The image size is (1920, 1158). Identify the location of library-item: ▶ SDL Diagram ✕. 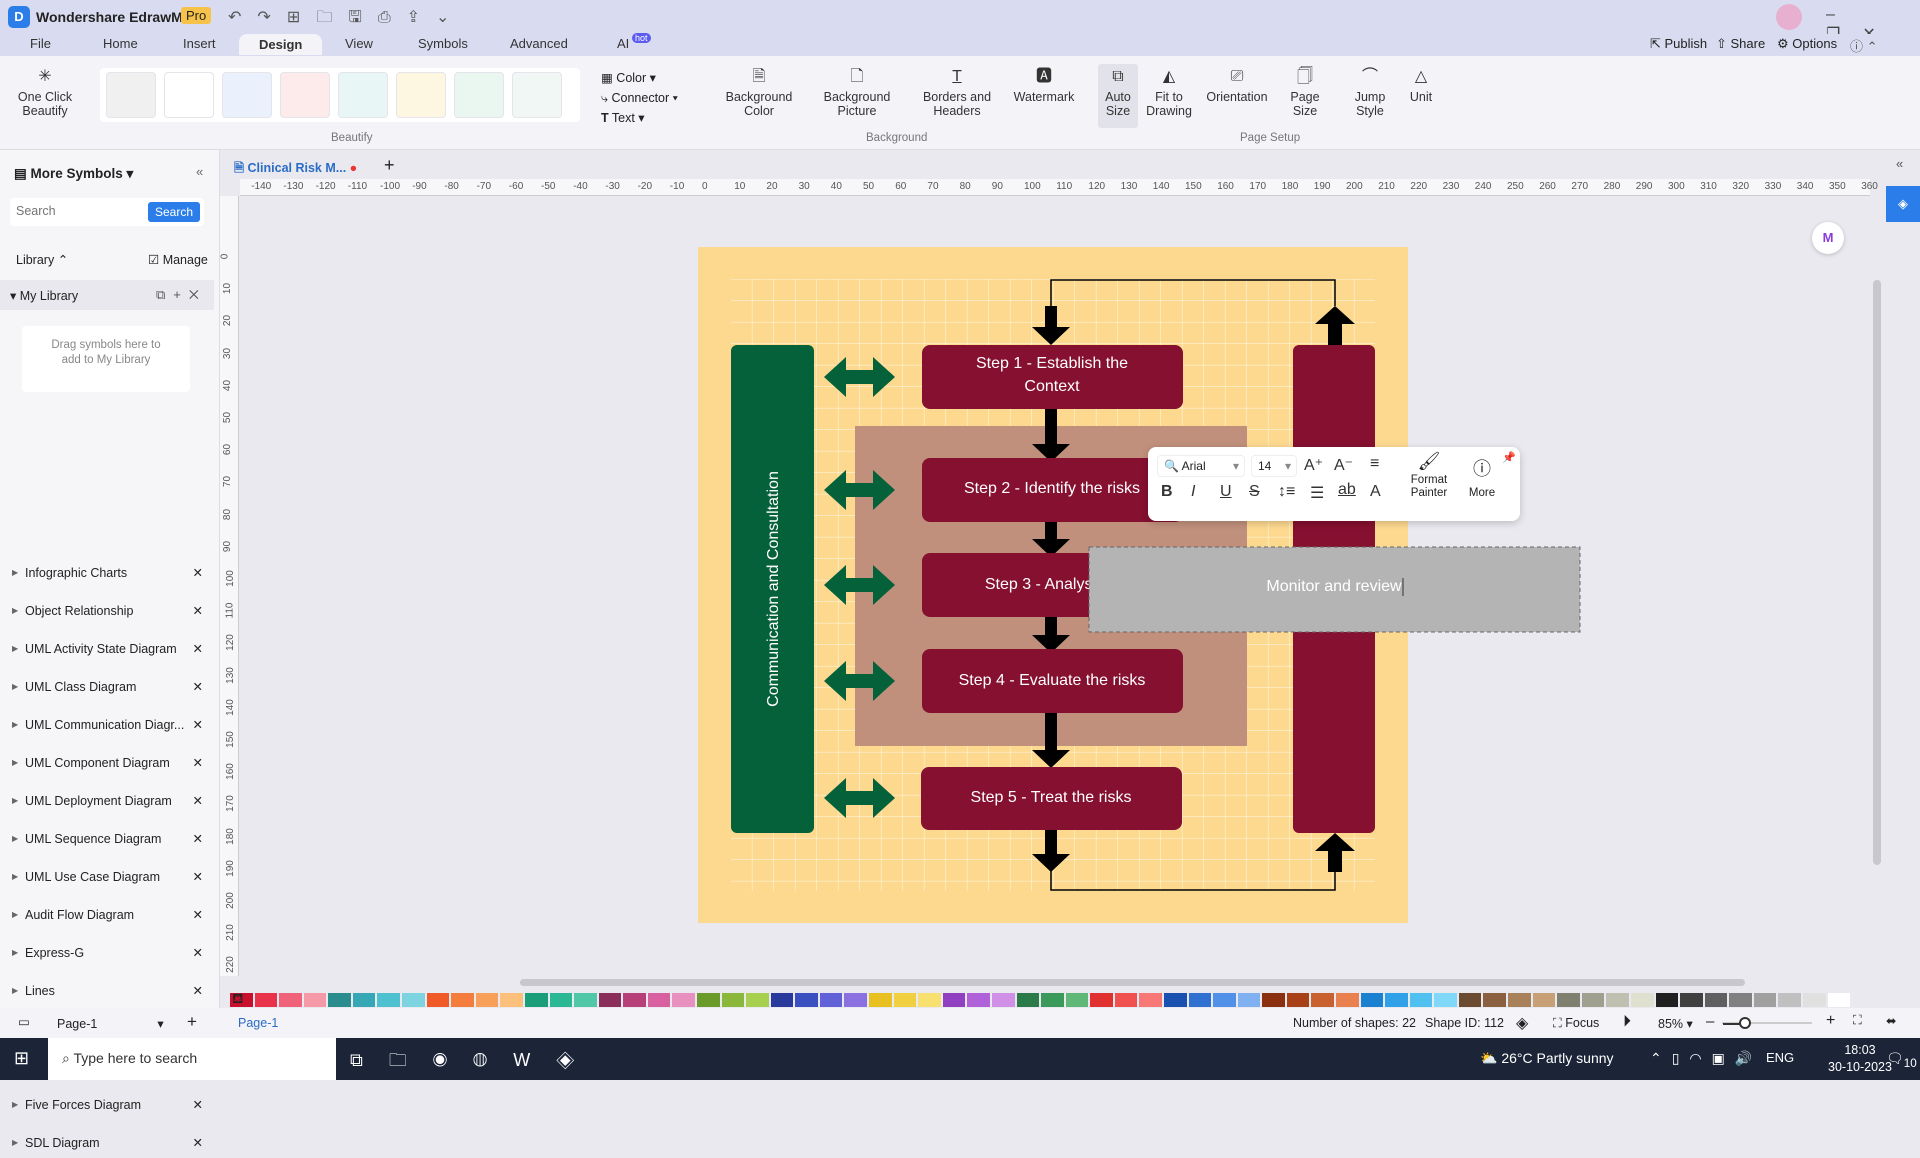
(107, 1143).